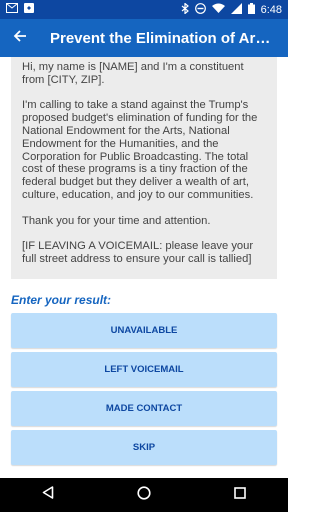 This screenshot has width=320, height=512. Describe the element at coordinates (144, 408) in the screenshot. I see `made-contact-button: MADE CONTACT` at that location.